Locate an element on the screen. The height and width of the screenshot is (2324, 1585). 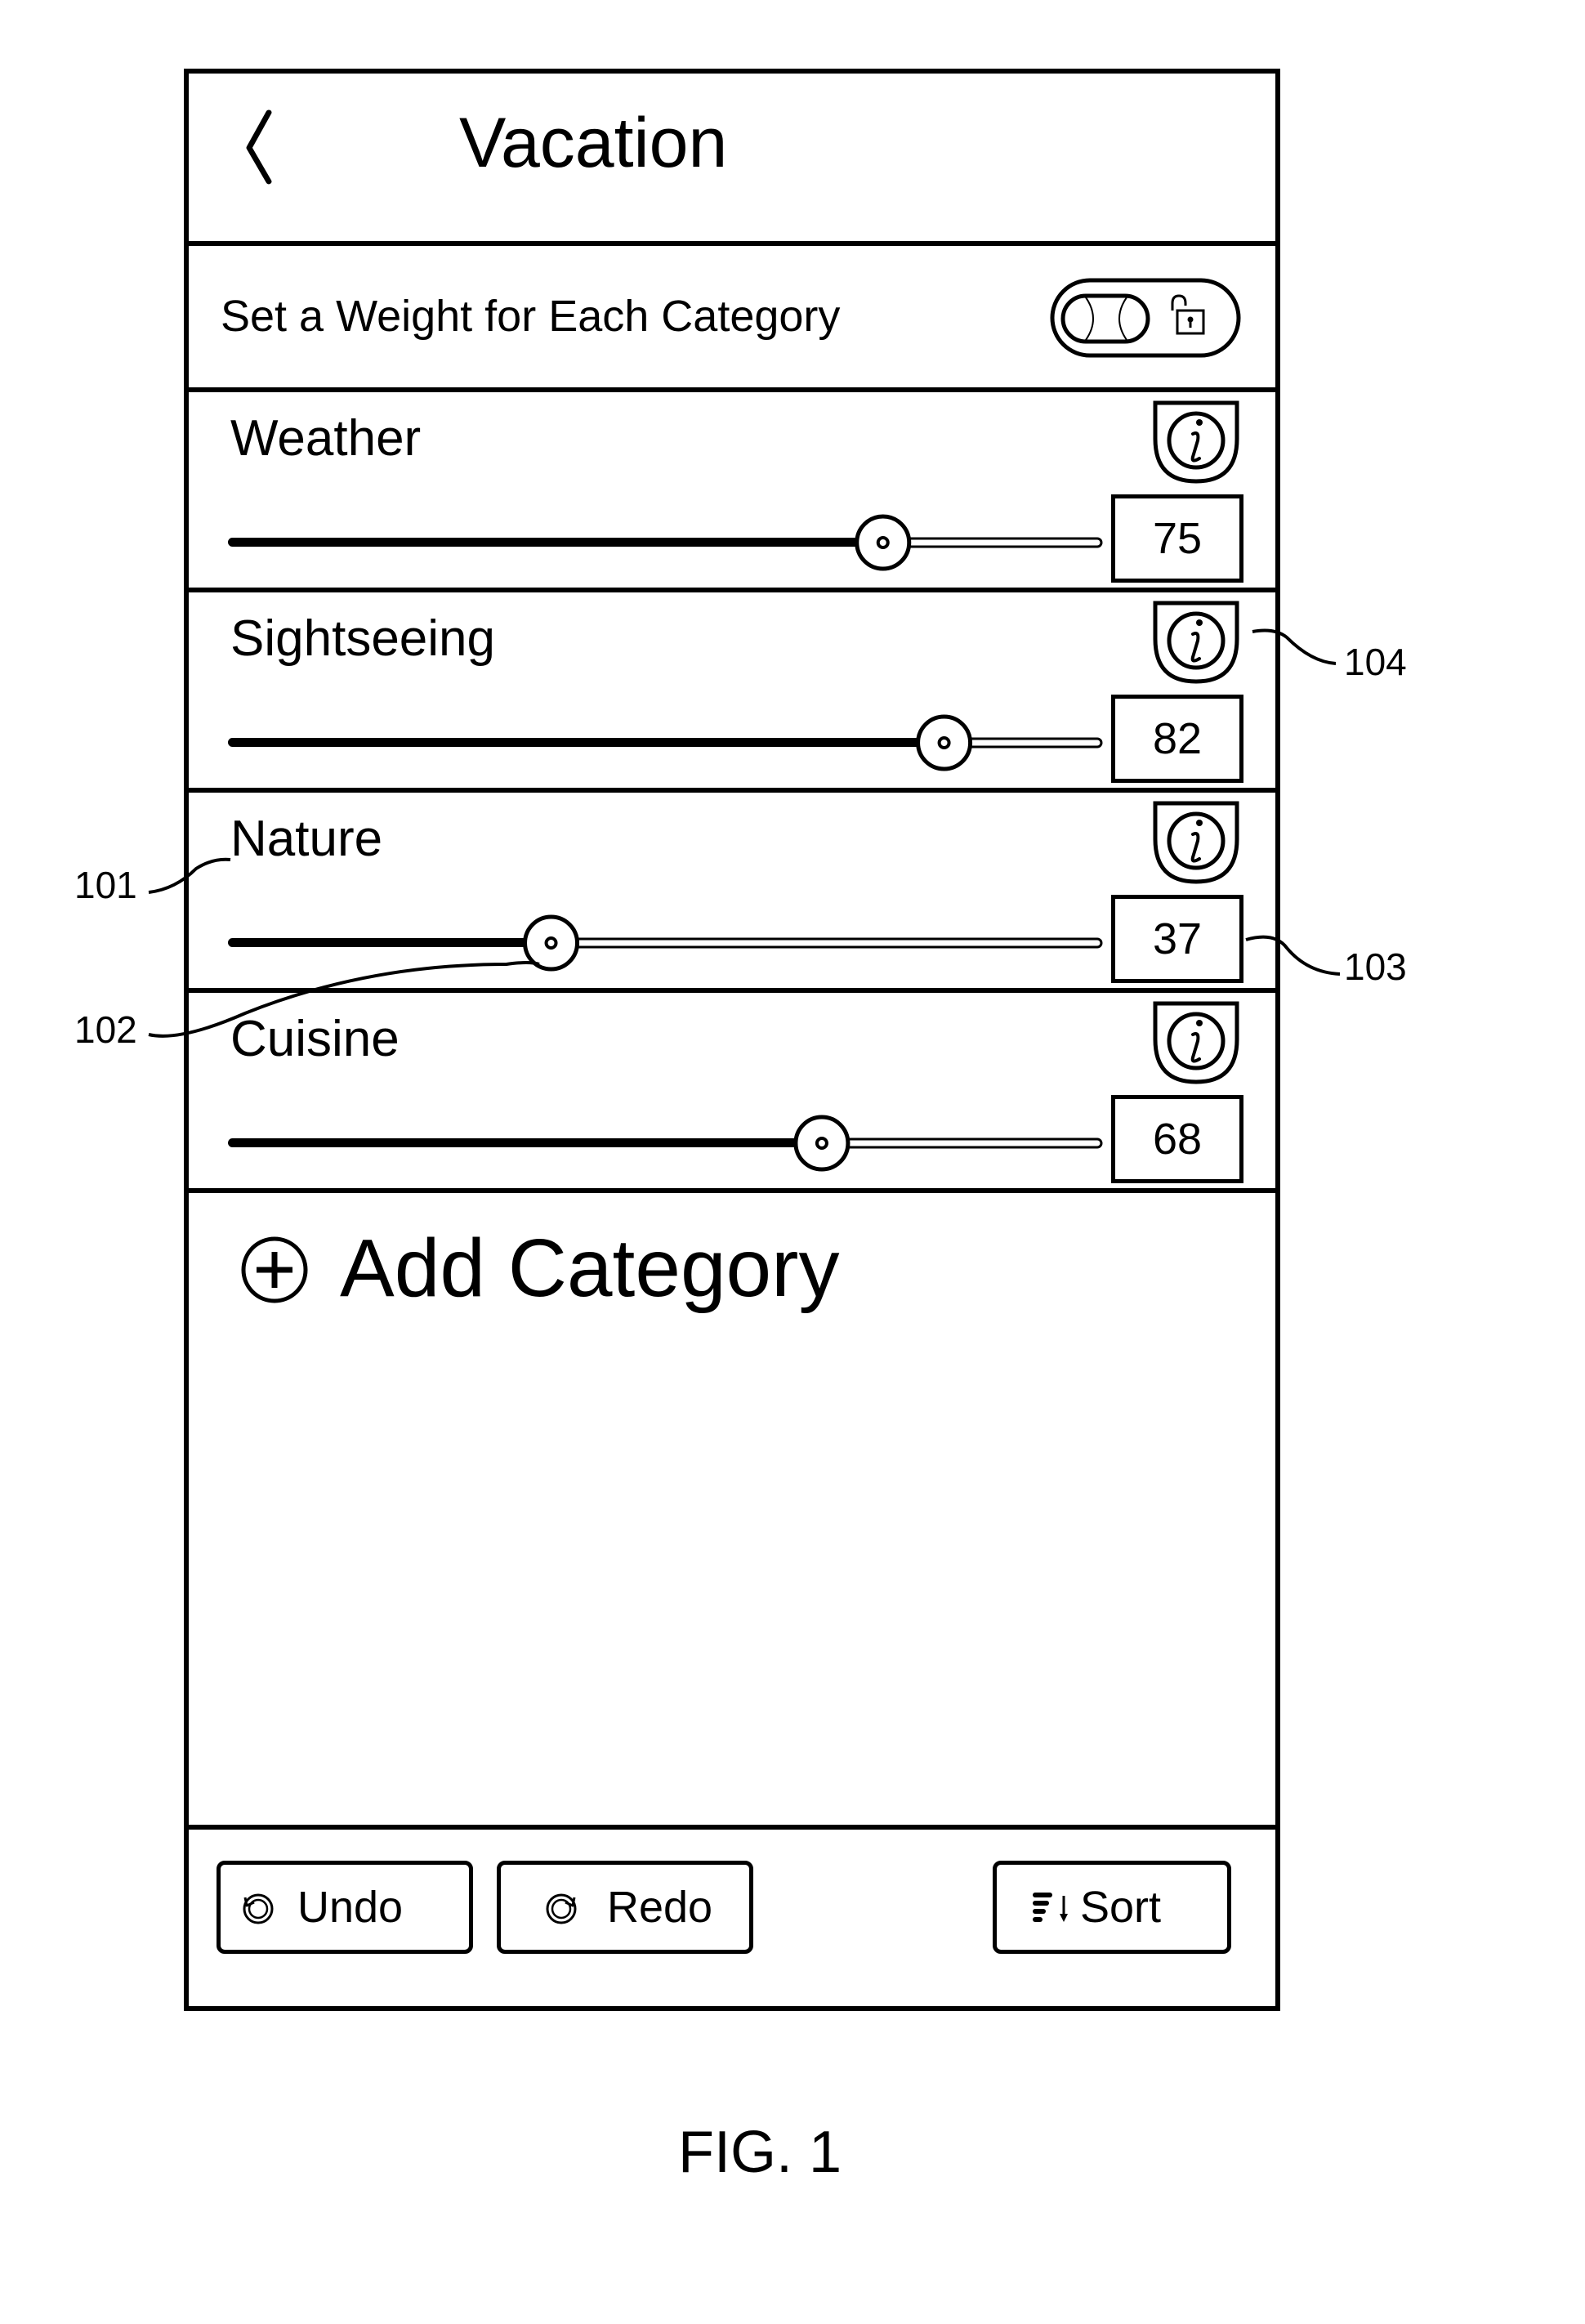
callout-label-103: 103 is located at coordinates (1375, 966).